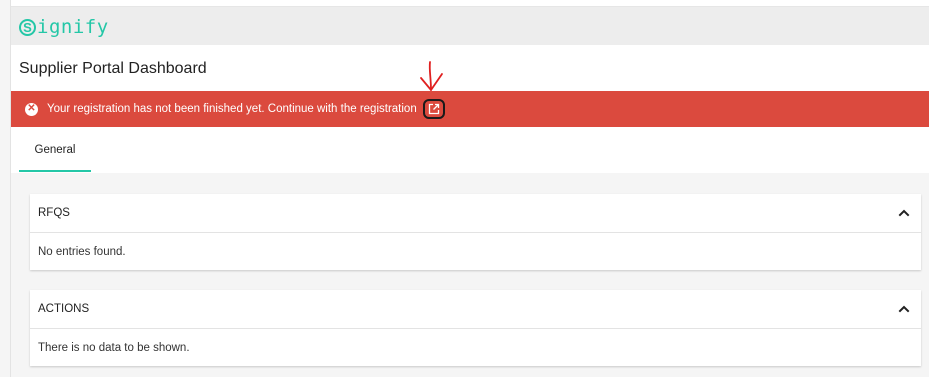  What do you see at coordinates (27, 27) in the screenshot?
I see `logo-initial: S` at bounding box center [27, 27].